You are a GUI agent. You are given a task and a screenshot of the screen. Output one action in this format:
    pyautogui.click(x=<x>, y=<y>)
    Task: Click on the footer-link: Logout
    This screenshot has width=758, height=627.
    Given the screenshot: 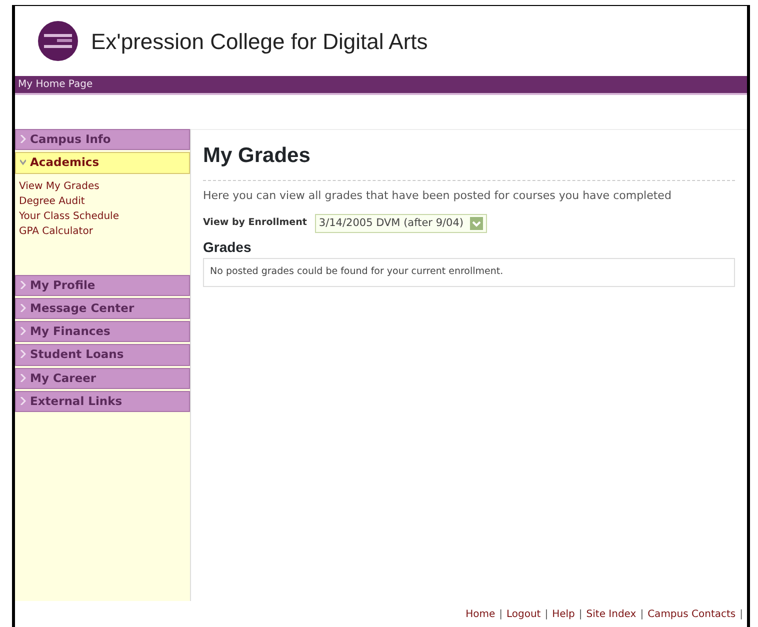 What is the action you would take?
    pyautogui.click(x=523, y=614)
    